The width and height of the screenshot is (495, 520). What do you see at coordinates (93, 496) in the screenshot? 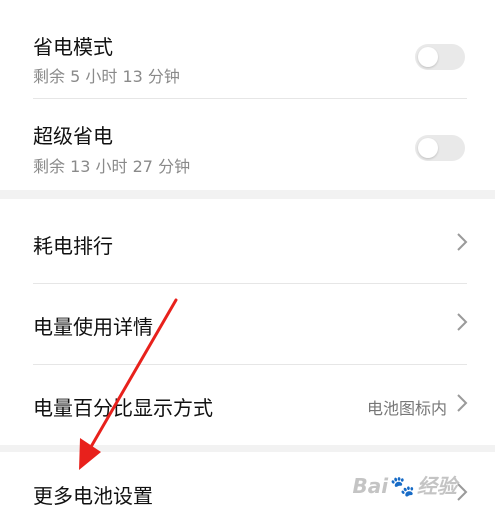
I see `more-battery-settings-label: 更多电池设置` at bounding box center [93, 496].